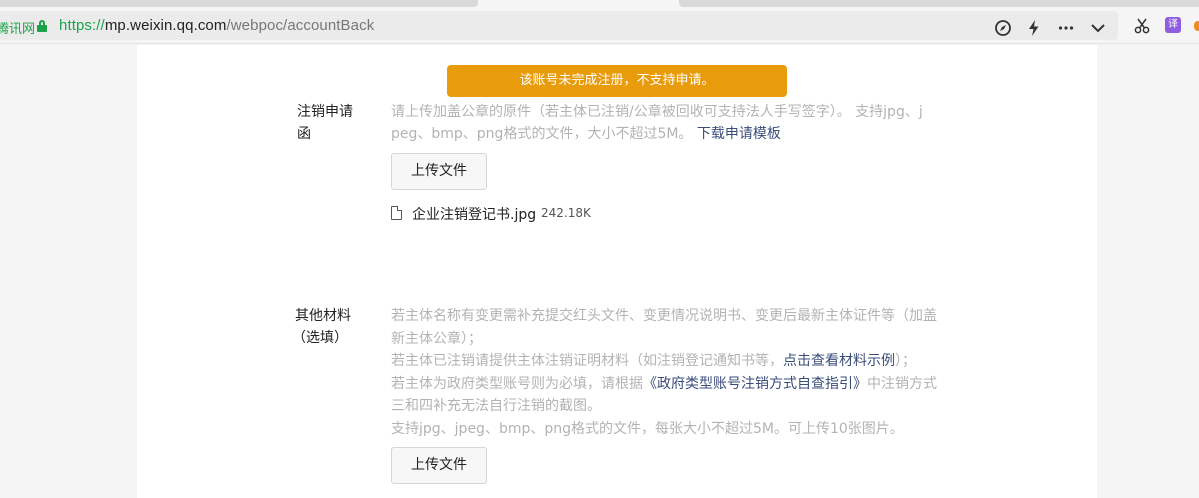 This screenshot has width=1199, height=498. What do you see at coordinates (439, 171) in the screenshot?
I see `letter-upload-button: 上传文件` at bounding box center [439, 171].